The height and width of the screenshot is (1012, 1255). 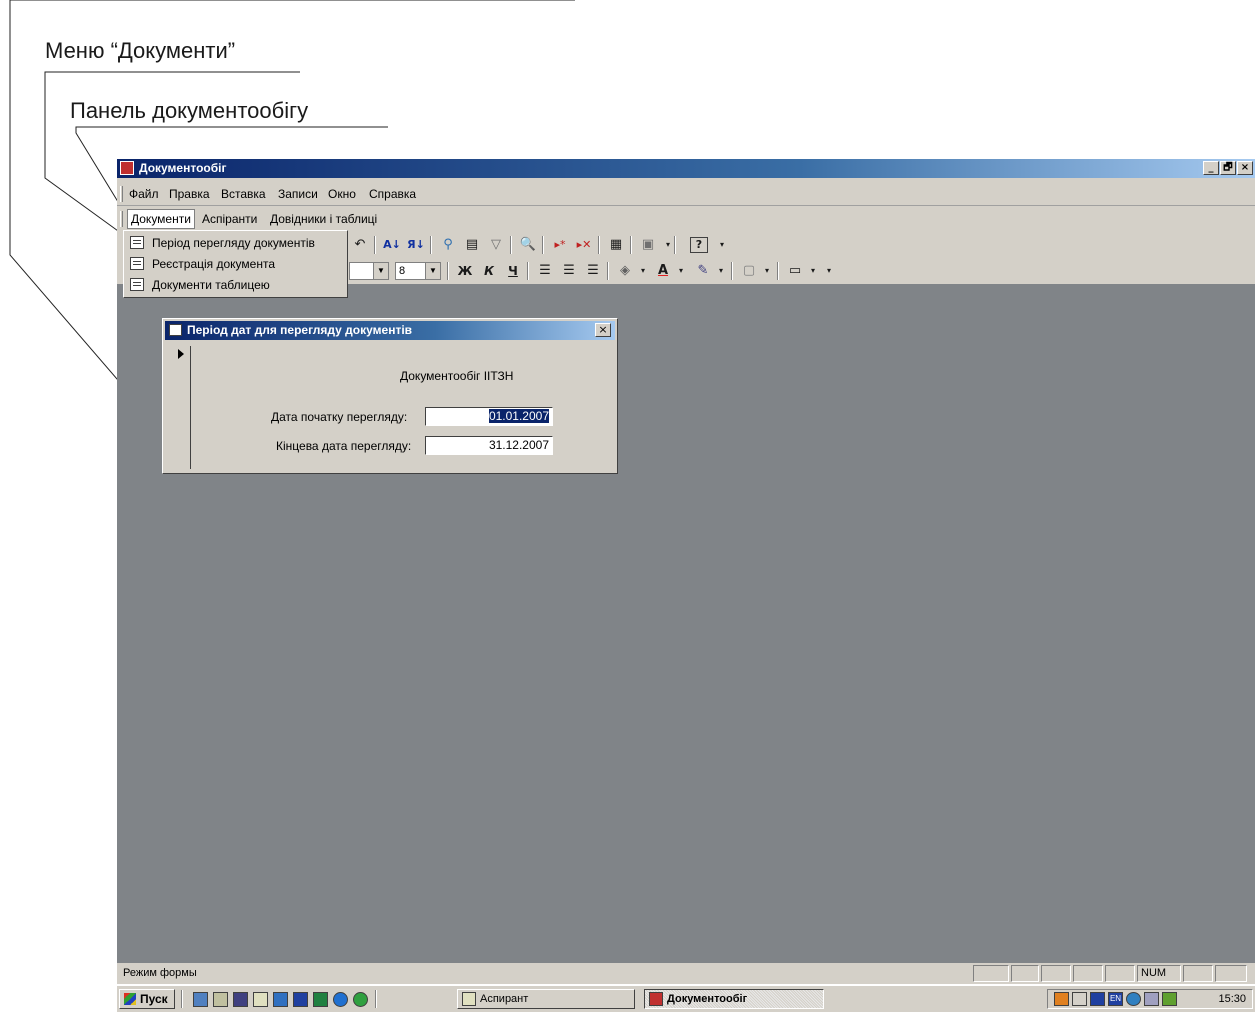 What do you see at coordinates (390, 330) in the screenshot?
I see `form-titlebar: Період дат для перегляду документів ×` at bounding box center [390, 330].